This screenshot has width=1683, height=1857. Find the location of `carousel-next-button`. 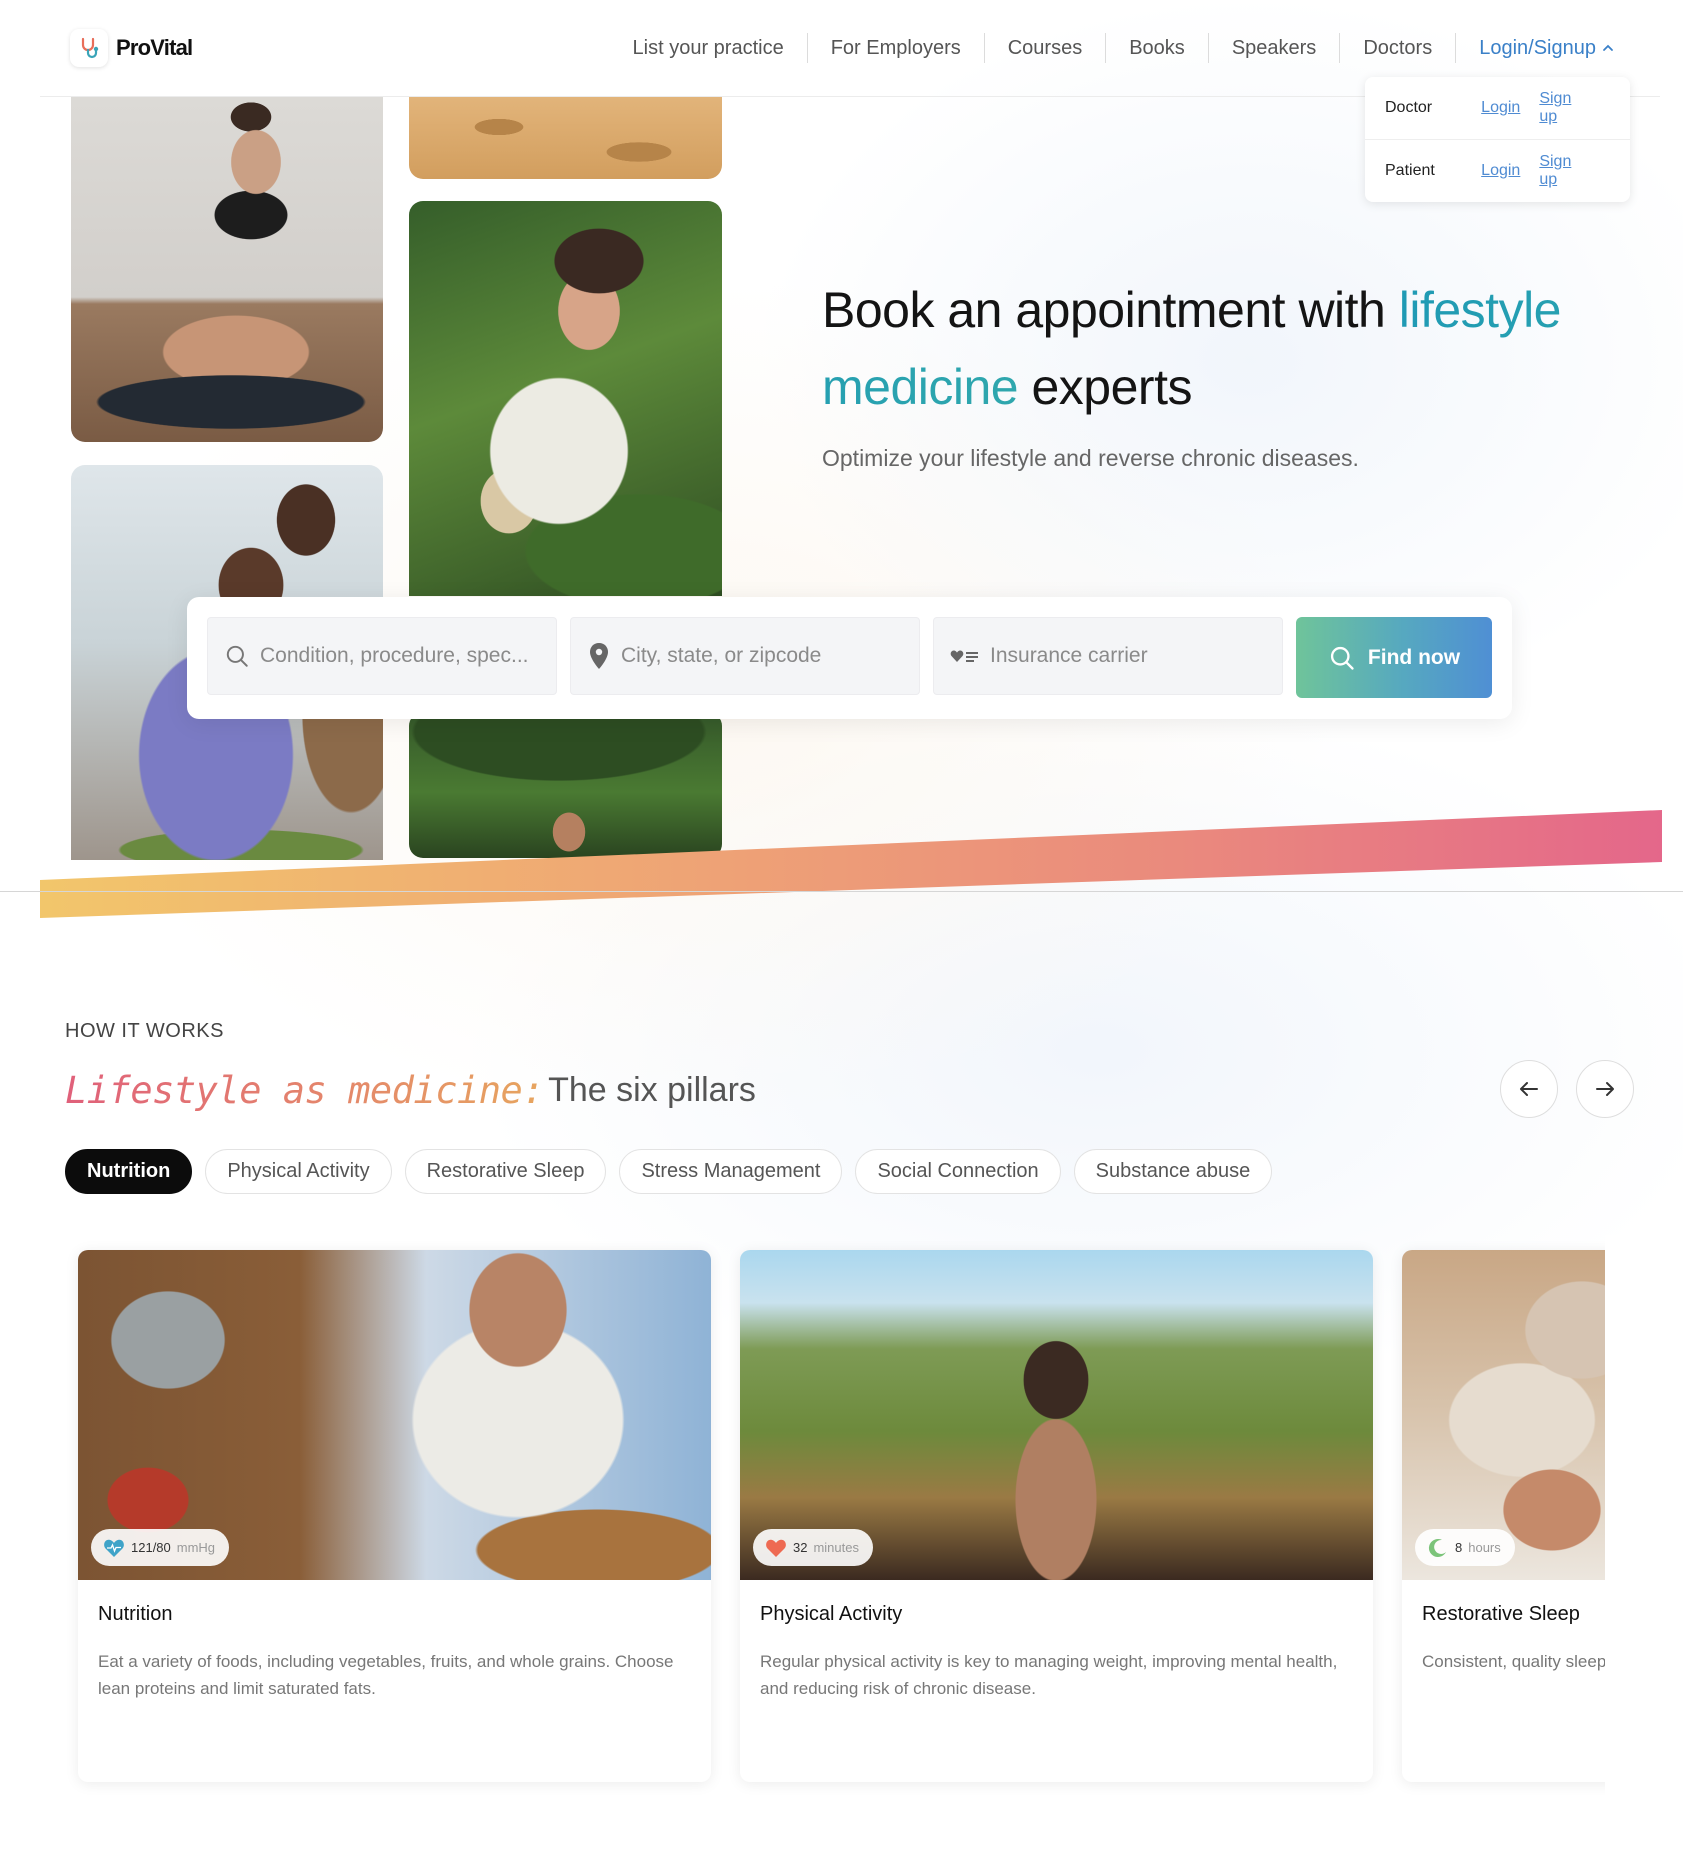

carousel-next-button is located at coordinates (1605, 1089).